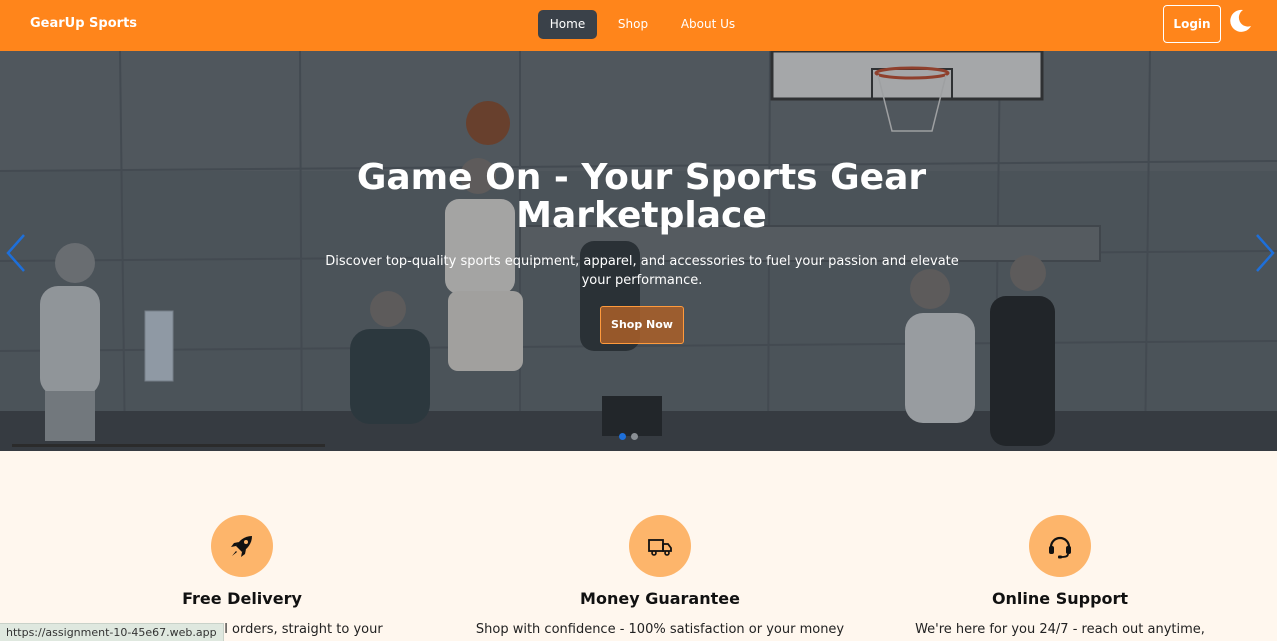 This screenshot has width=1277, height=641. What do you see at coordinates (708, 24) in the screenshot?
I see `nav-about-us: About Us` at bounding box center [708, 24].